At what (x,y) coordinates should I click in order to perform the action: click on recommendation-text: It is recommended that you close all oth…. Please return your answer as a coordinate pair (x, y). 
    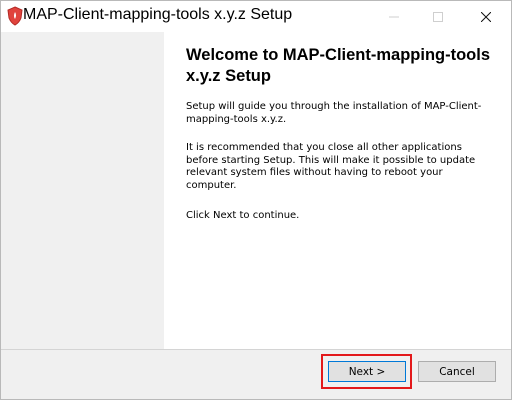
    Looking at the image, I should click on (331, 166).